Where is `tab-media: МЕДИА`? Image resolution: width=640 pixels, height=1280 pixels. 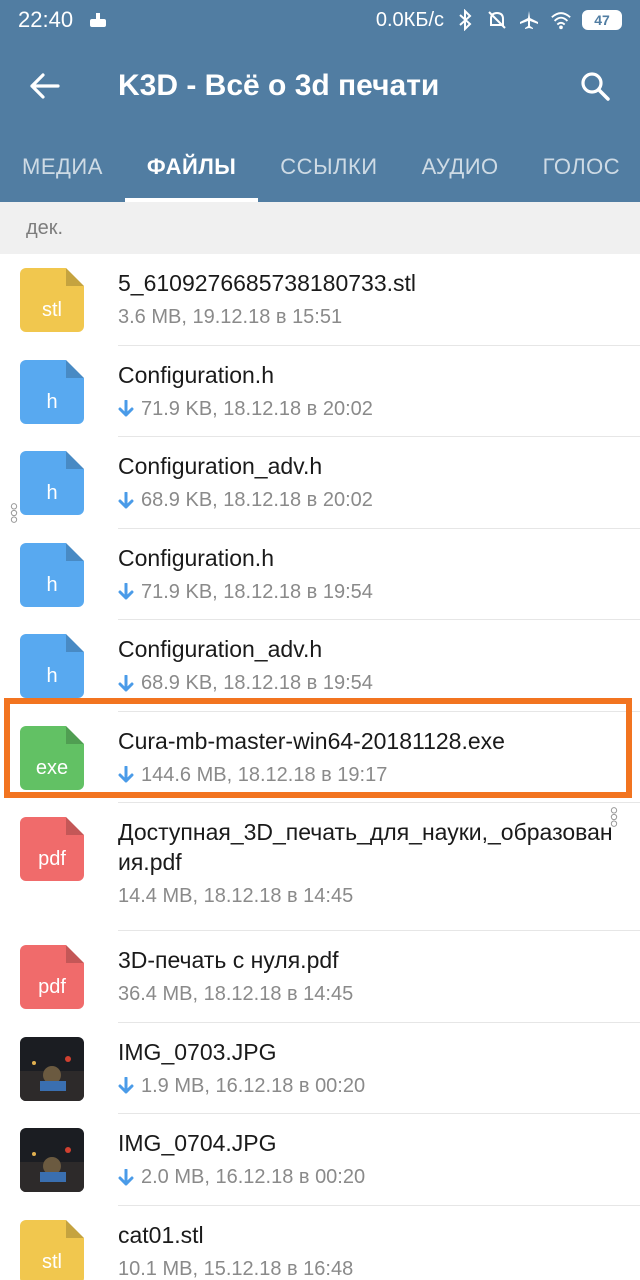
tab-media: МЕДИА is located at coordinates (62, 167).